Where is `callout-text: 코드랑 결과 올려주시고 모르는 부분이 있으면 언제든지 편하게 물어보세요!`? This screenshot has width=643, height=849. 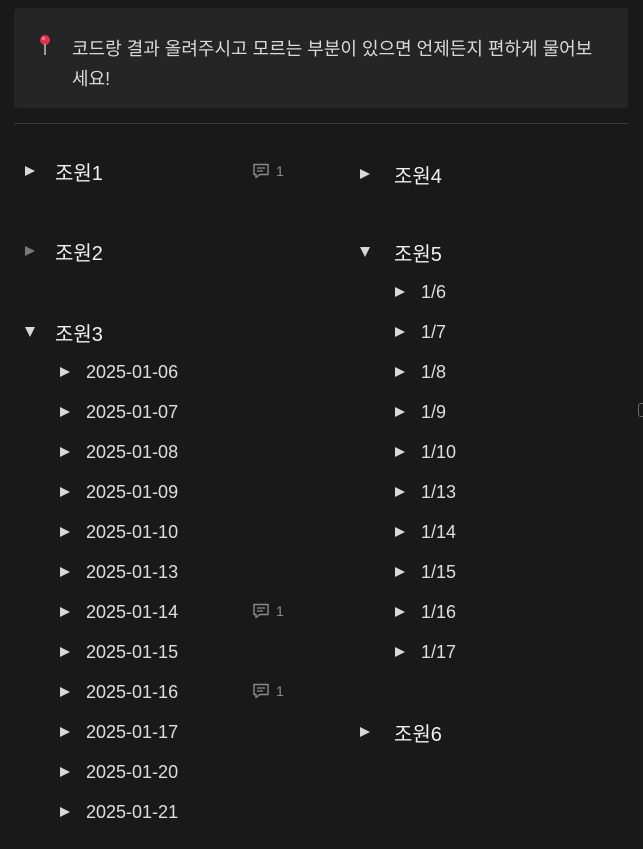 callout-text: 코드랑 결과 올려주시고 모르는 부분이 있으면 언제든지 편하게 물어보세요! is located at coordinates (332, 64).